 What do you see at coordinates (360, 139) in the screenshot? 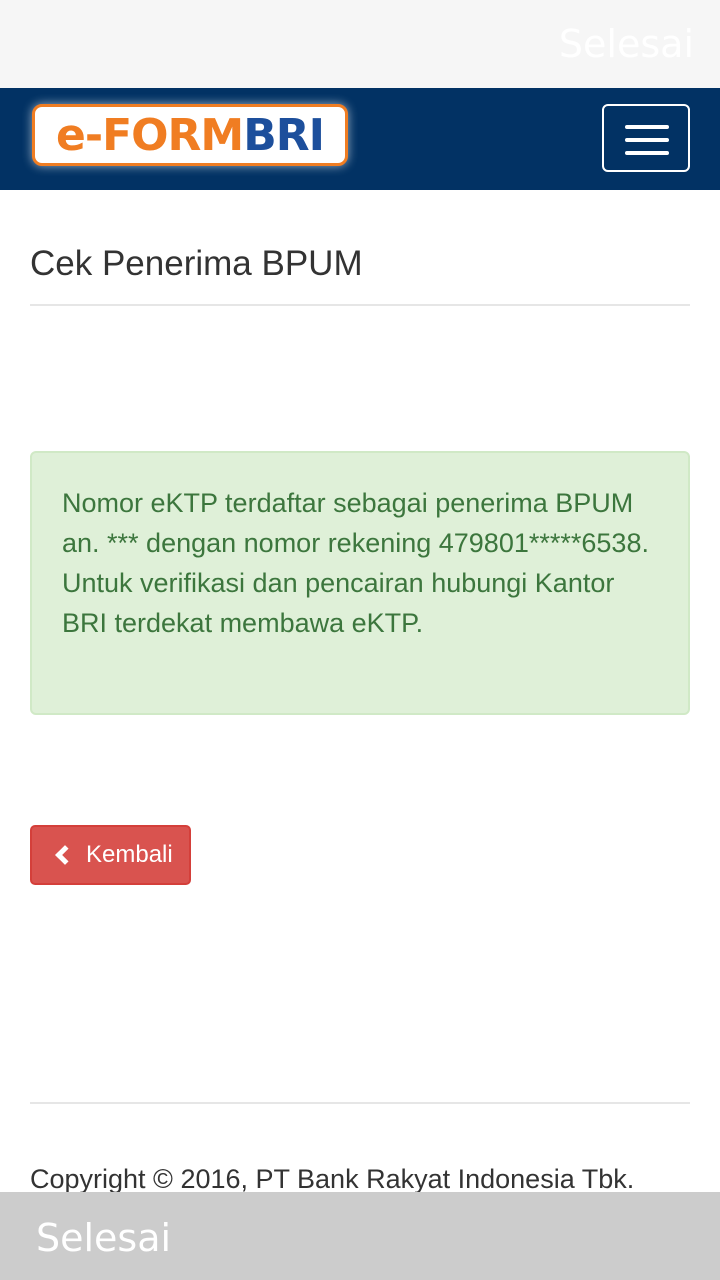
I see `navbar: e-FORM BRI` at bounding box center [360, 139].